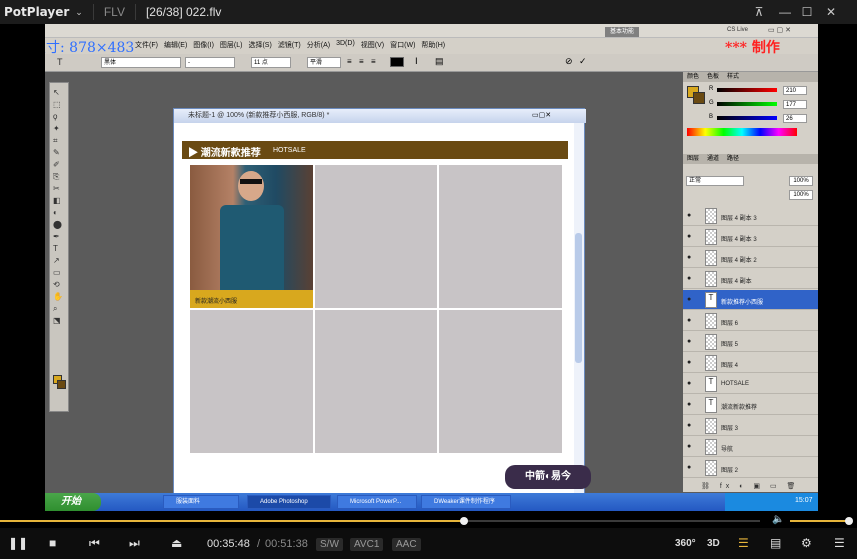 The image size is (857, 559). I want to click on start-button: 开始, so click(73, 502).